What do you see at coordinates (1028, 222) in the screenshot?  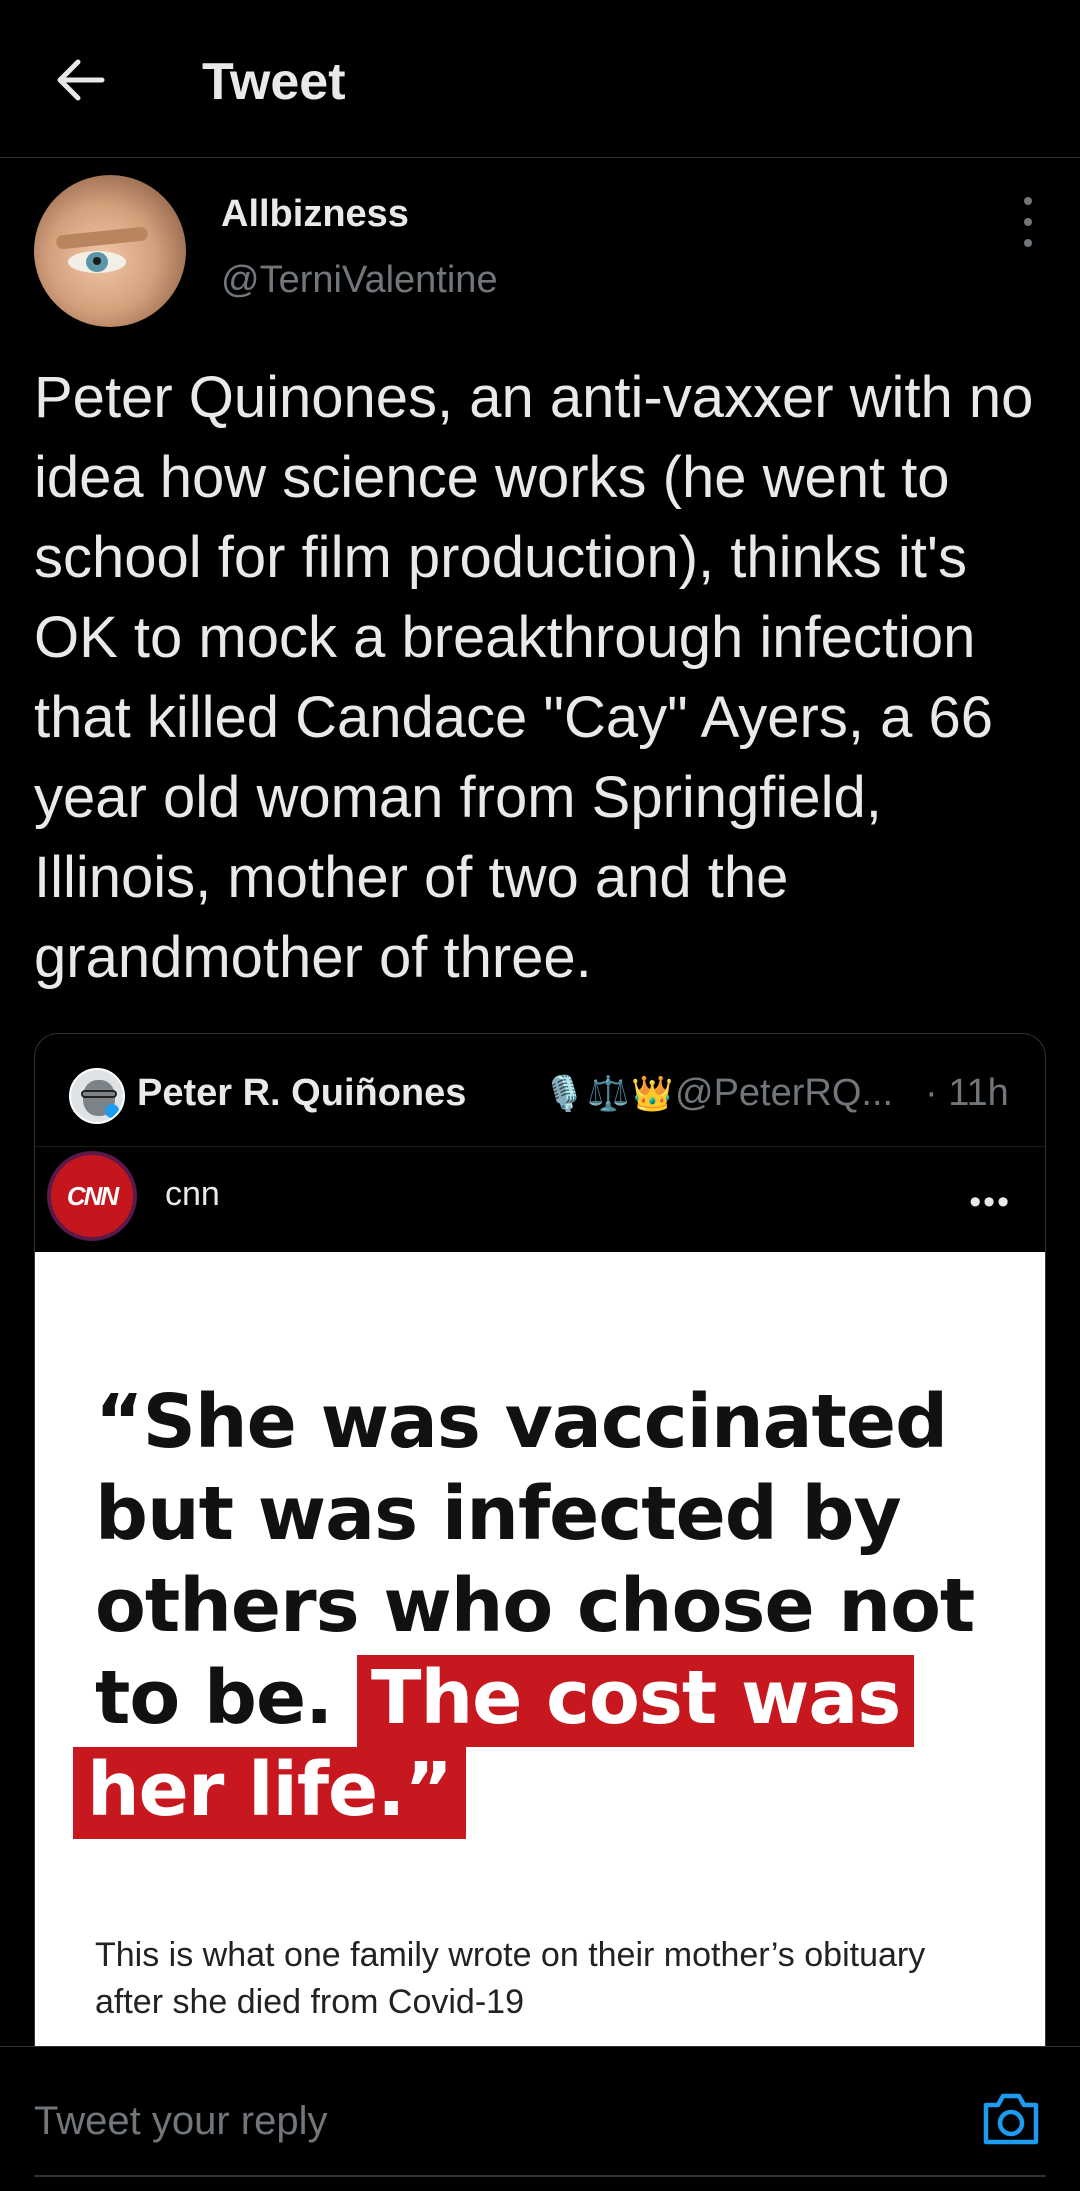 I see `more-vertical-icon` at bounding box center [1028, 222].